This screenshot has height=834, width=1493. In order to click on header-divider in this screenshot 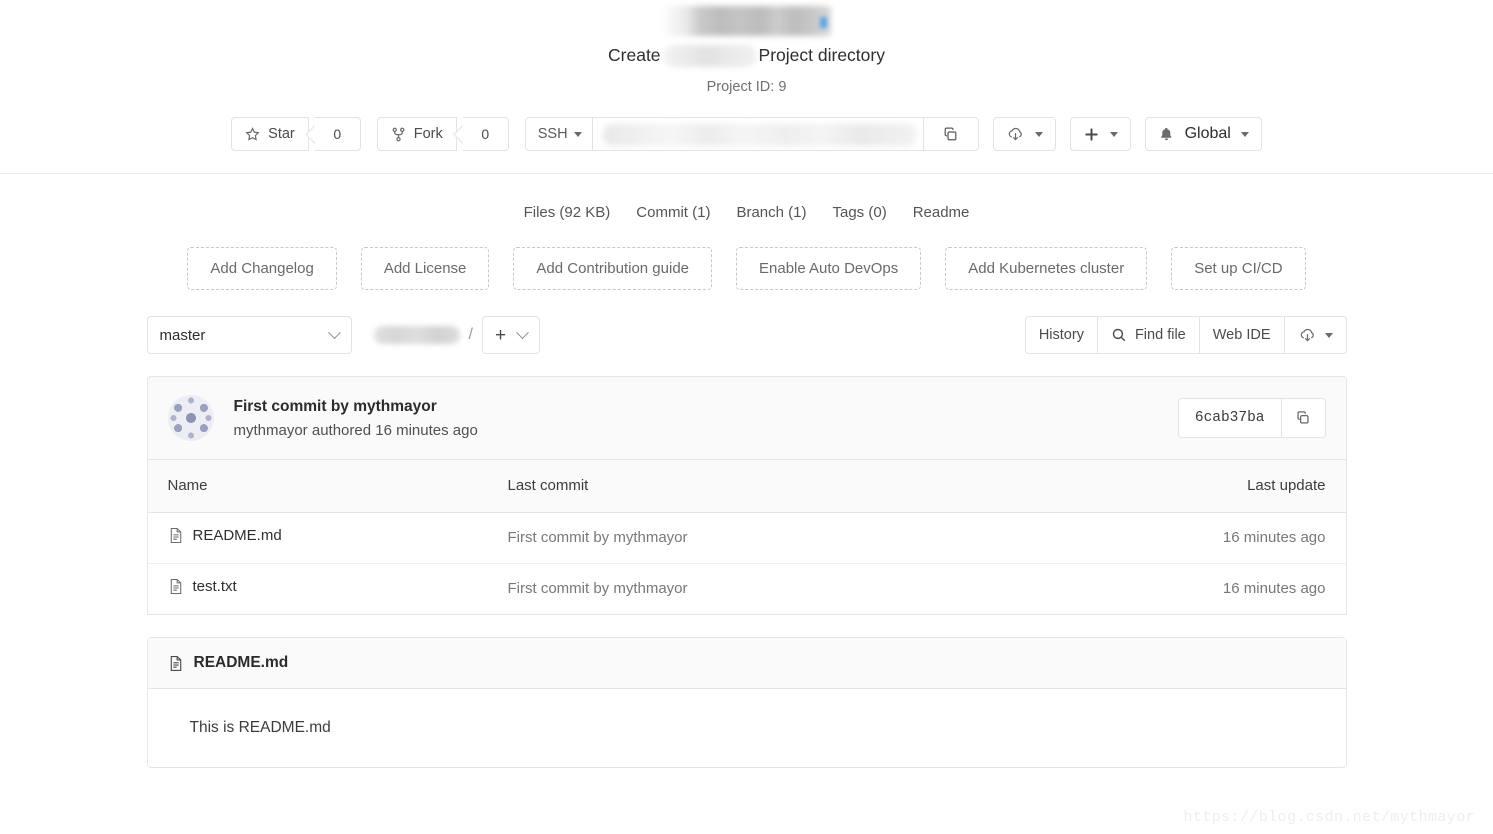, I will do `click(746, 173)`.